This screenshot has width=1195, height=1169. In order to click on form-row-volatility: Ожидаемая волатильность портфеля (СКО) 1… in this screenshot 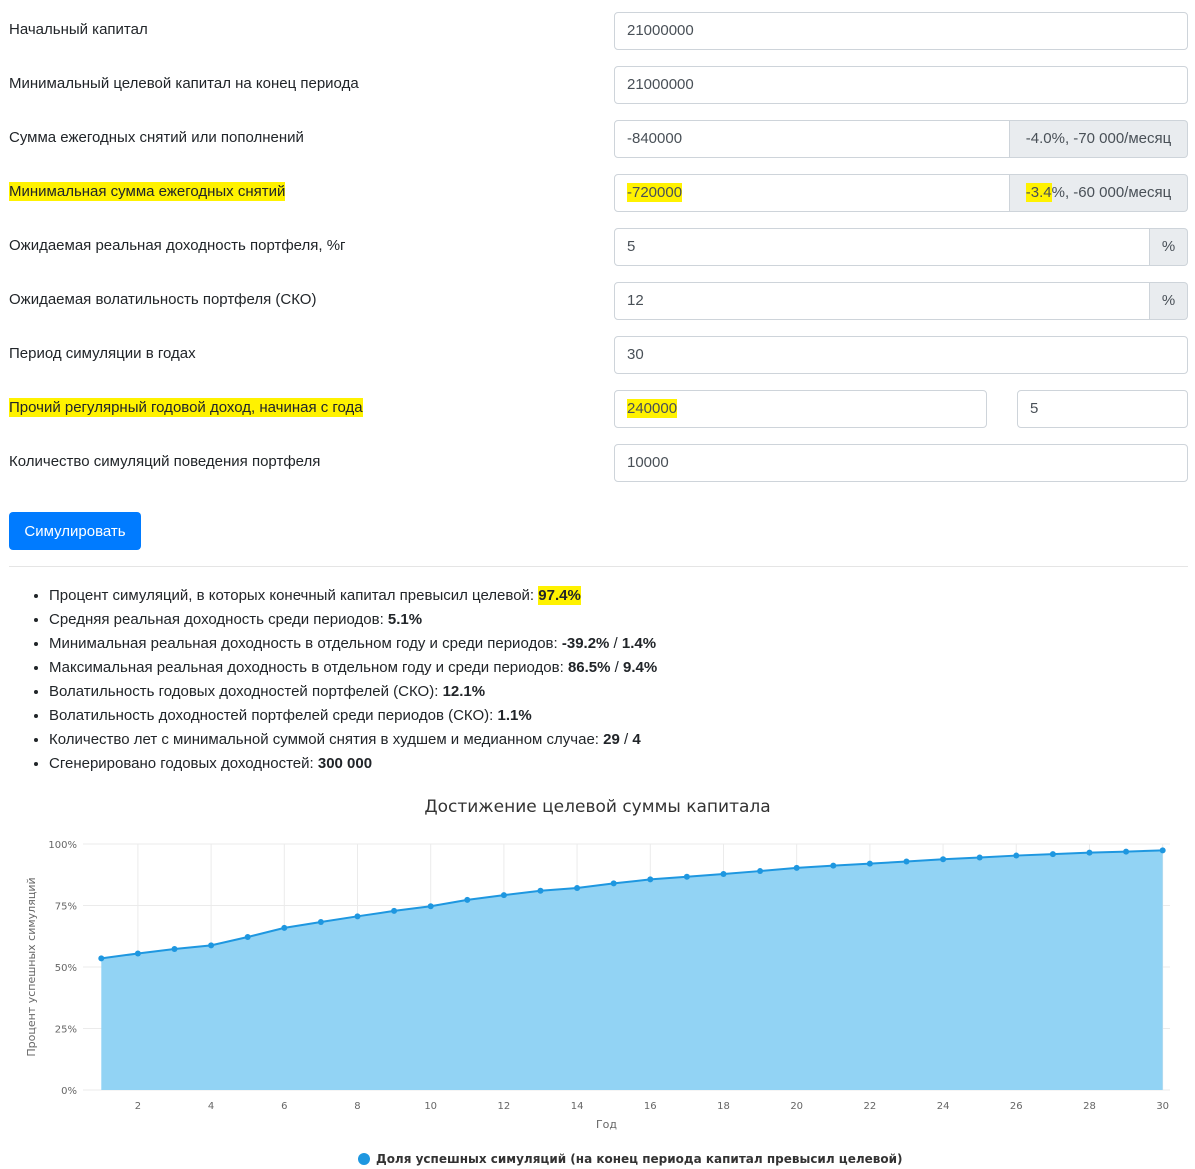, I will do `click(597, 300)`.